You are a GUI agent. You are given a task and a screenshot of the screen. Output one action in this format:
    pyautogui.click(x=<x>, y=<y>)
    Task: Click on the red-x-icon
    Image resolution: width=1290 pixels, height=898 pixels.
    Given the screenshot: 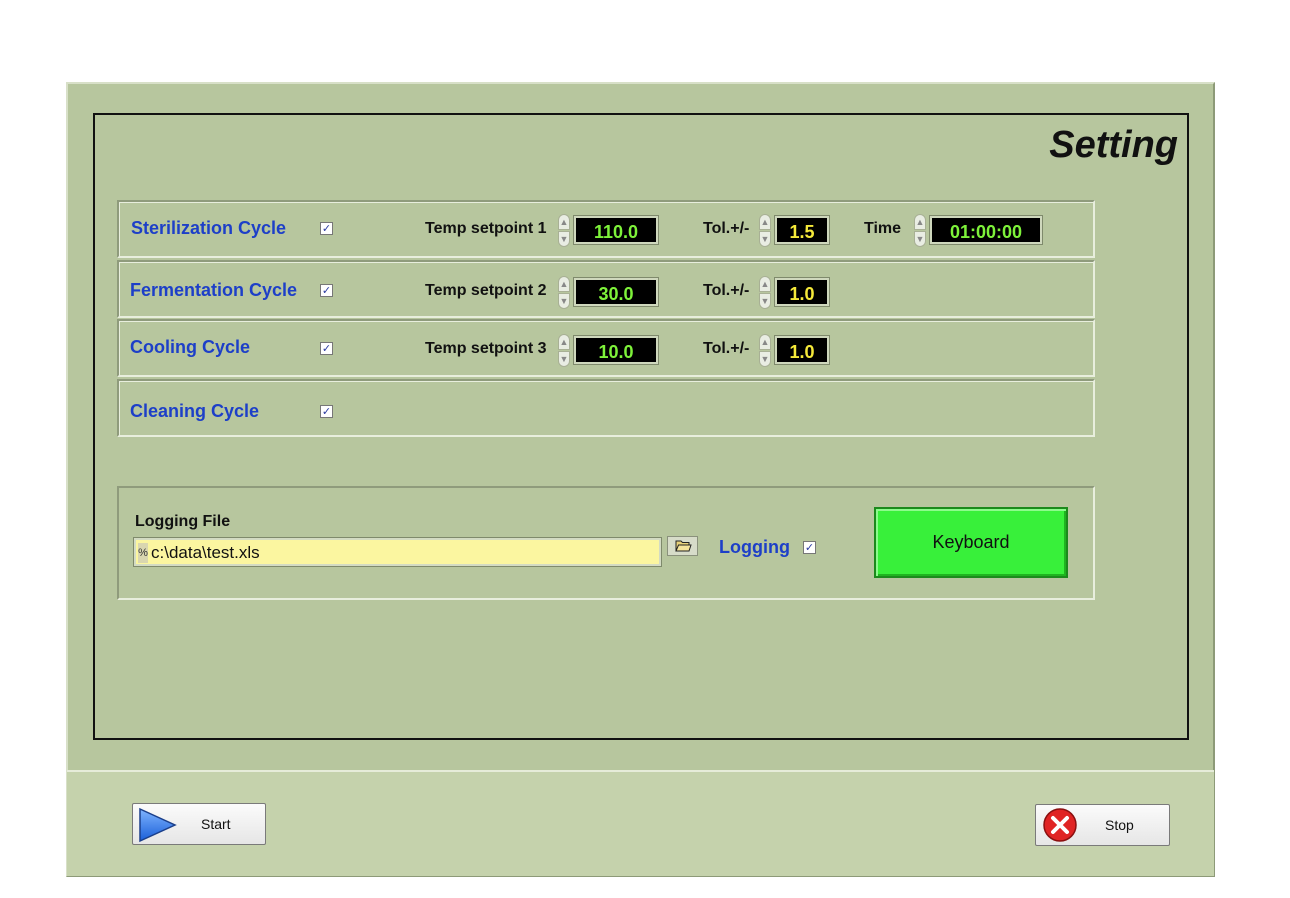 What is the action you would take?
    pyautogui.click(x=1060, y=825)
    